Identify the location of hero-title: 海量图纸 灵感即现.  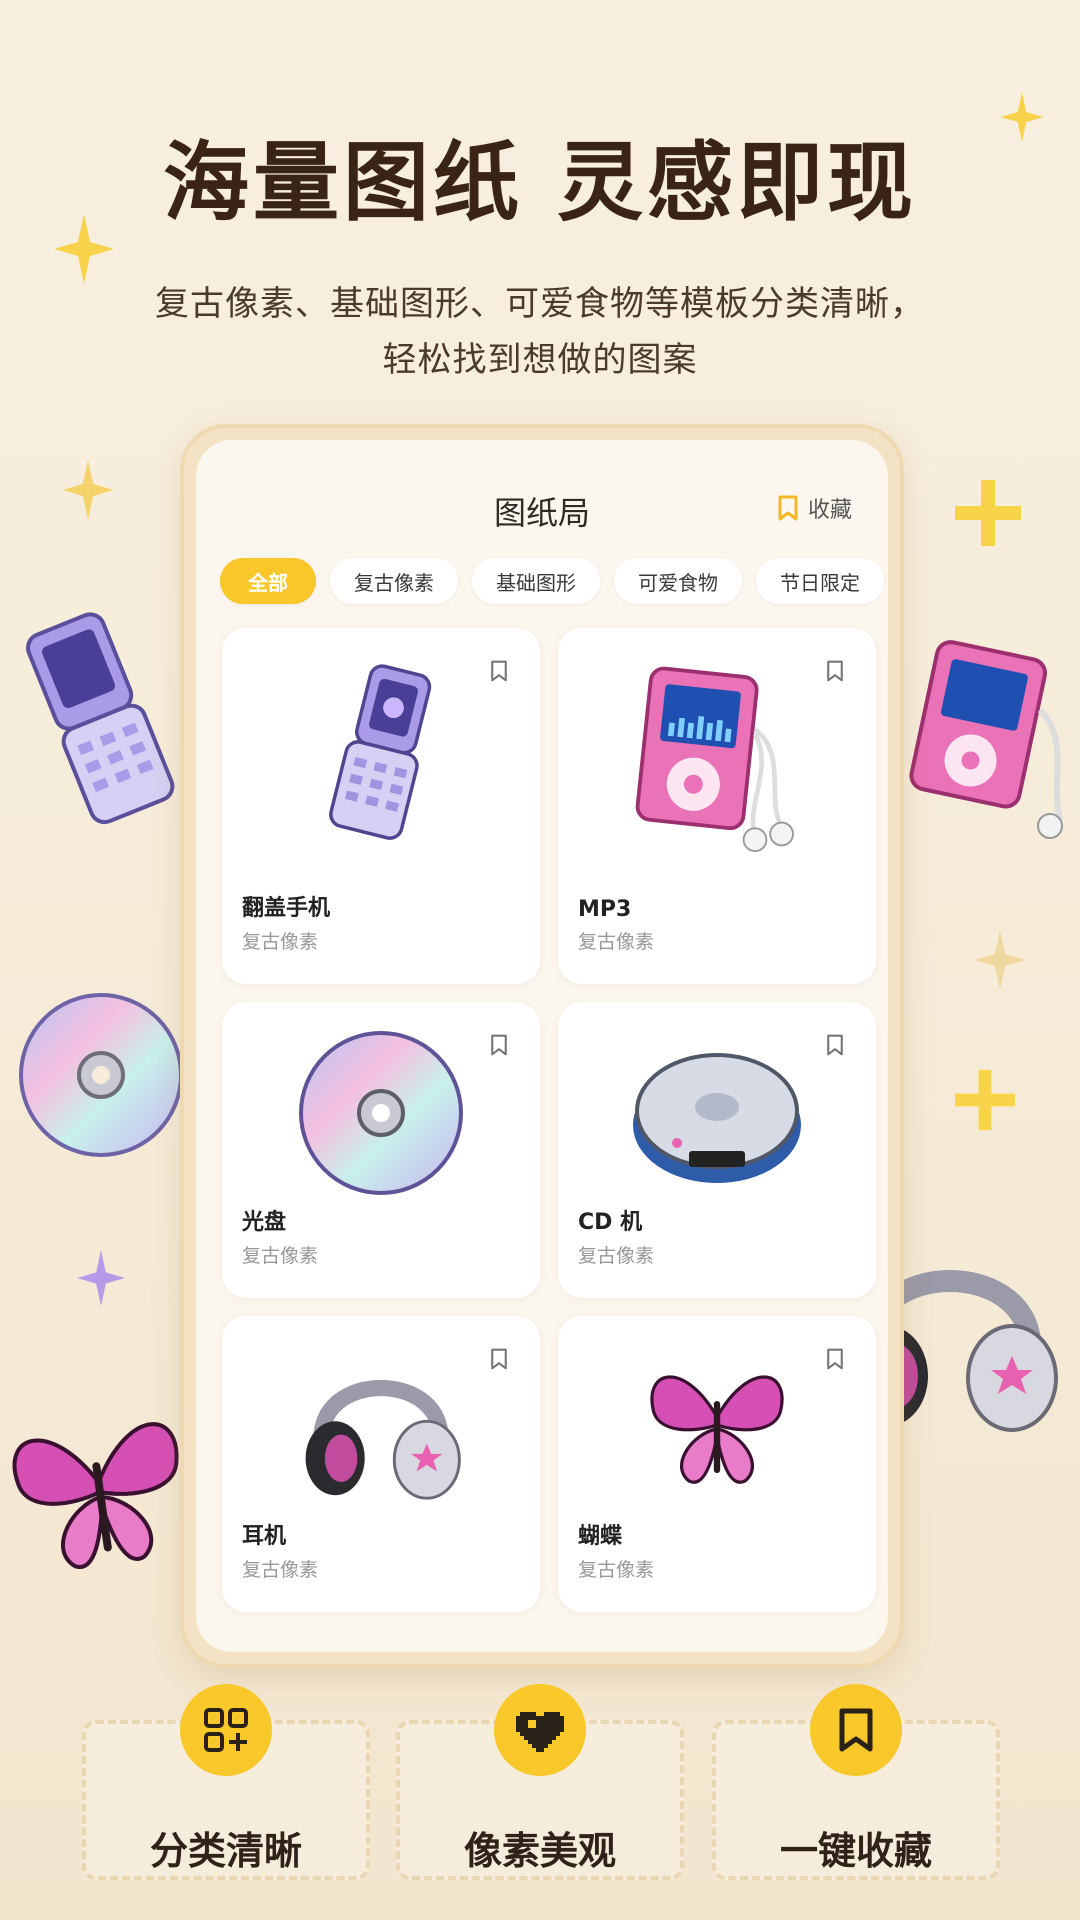
(540, 182).